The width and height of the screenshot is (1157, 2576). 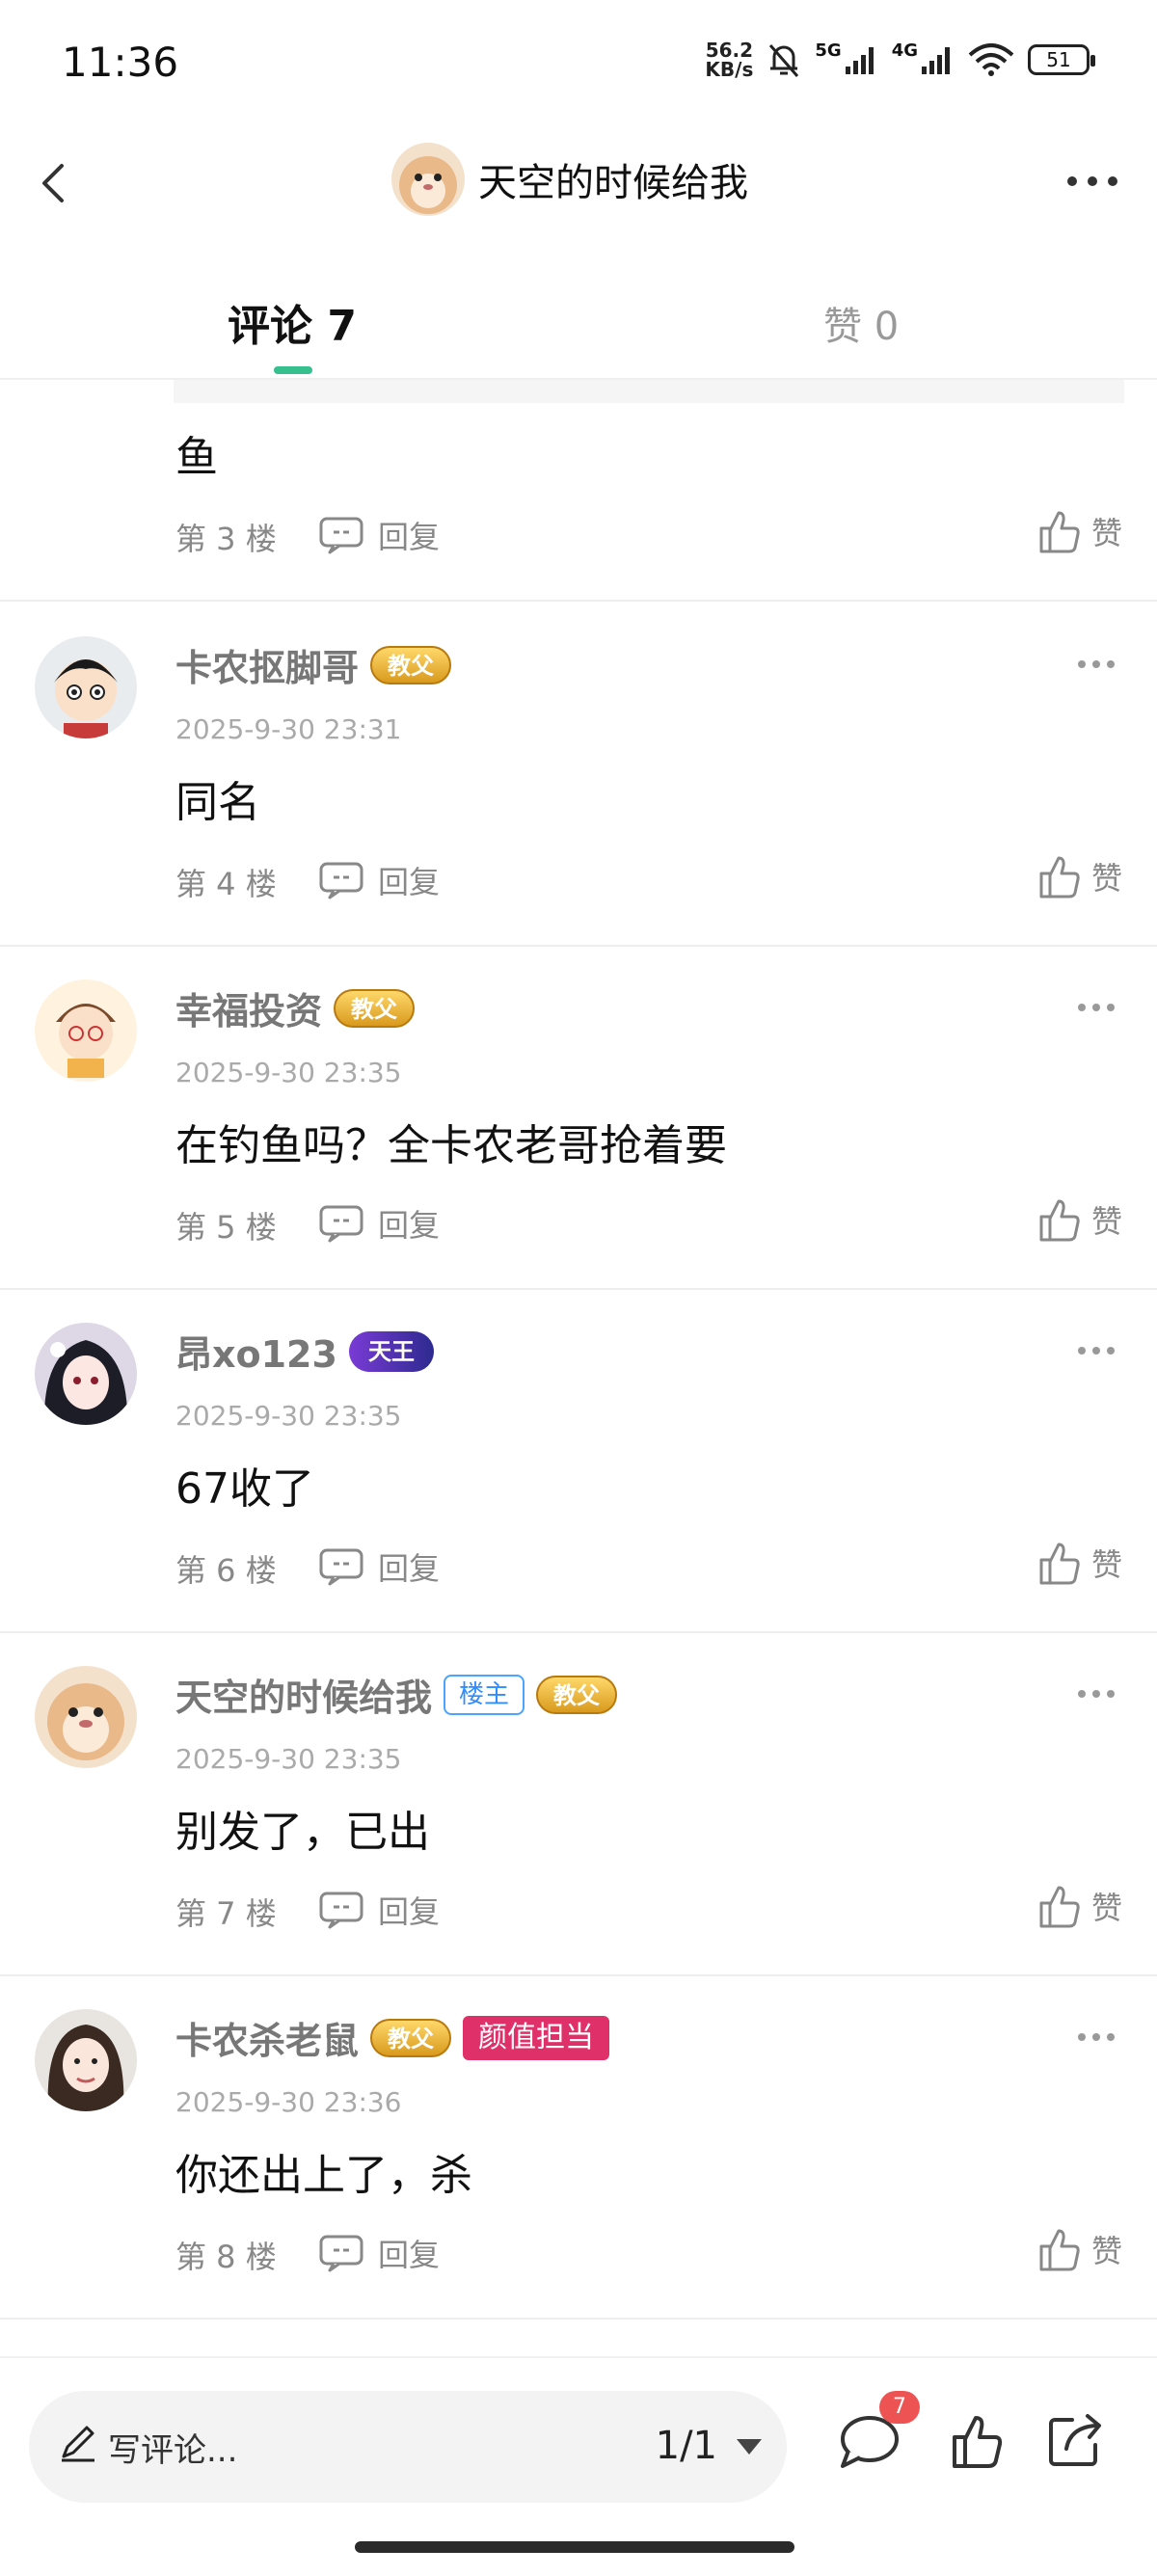 What do you see at coordinates (226, 539) in the screenshot?
I see `floor-number: 第 3 楼` at bounding box center [226, 539].